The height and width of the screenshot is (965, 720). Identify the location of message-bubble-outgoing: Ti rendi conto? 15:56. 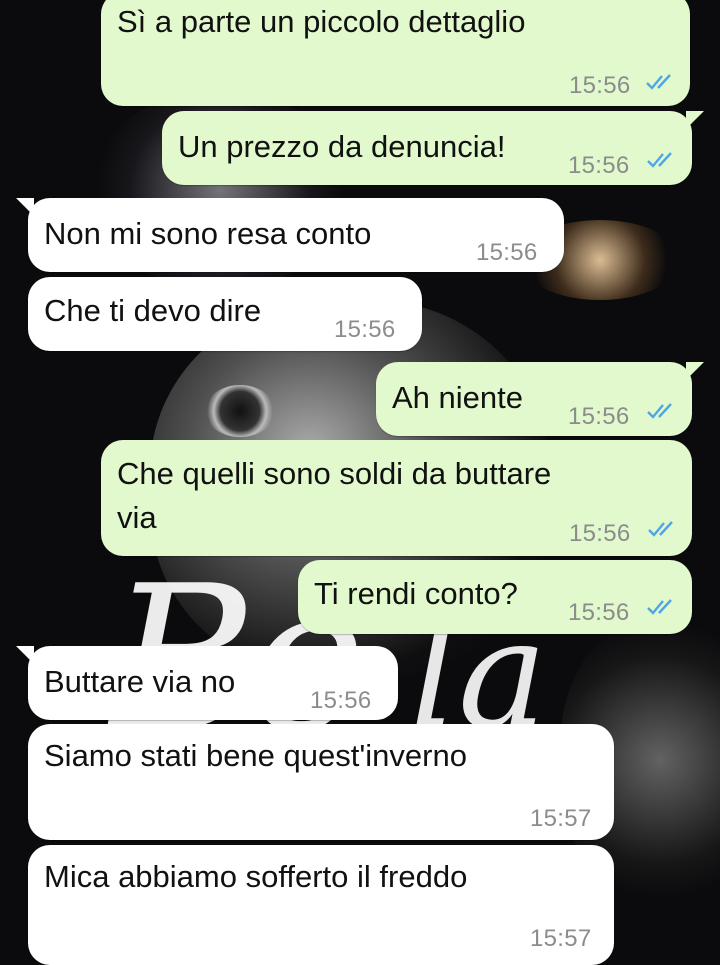
(495, 597).